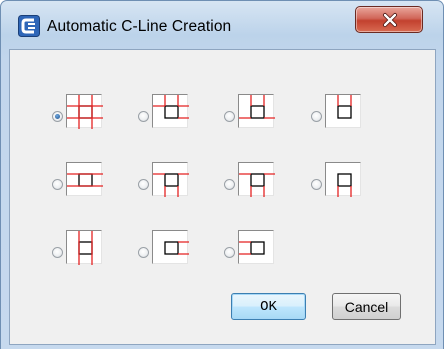 Image resolution: width=448 pixels, height=349 pixels. Describe the element at coordinates (139, 26) in the screenshot. I see `window-title: Automatic C-Line Creation` at that location.